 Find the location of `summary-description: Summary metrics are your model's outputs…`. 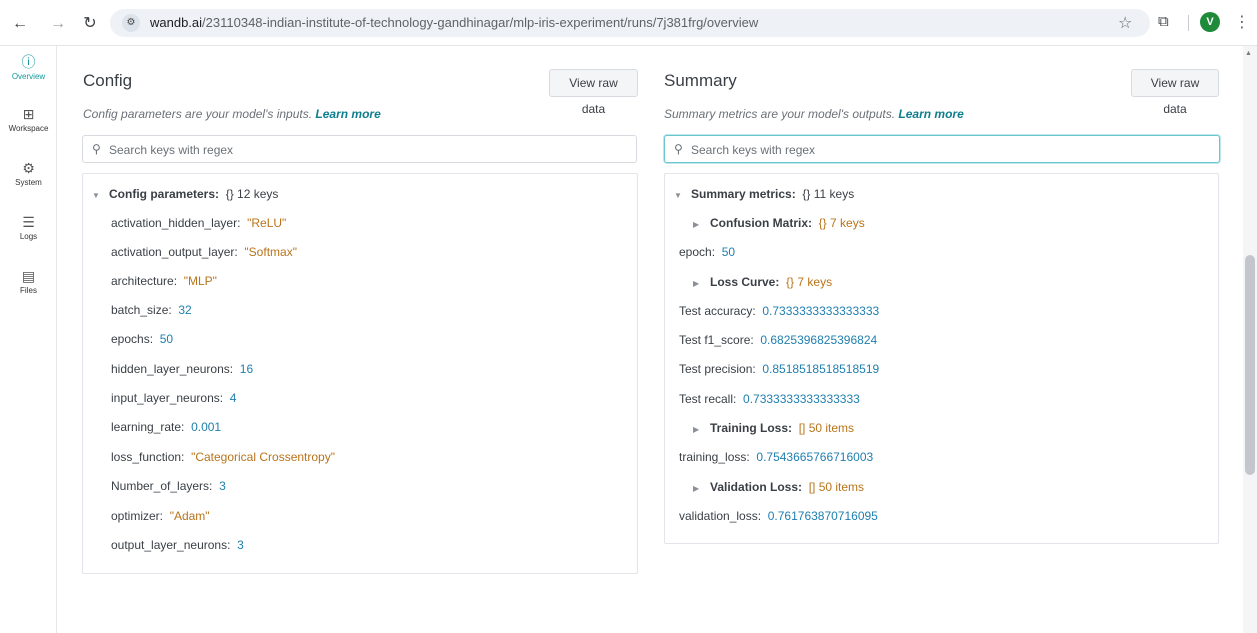

summary-description: Summary metrics are your model's outputs… is located at coordinates (814, 114).